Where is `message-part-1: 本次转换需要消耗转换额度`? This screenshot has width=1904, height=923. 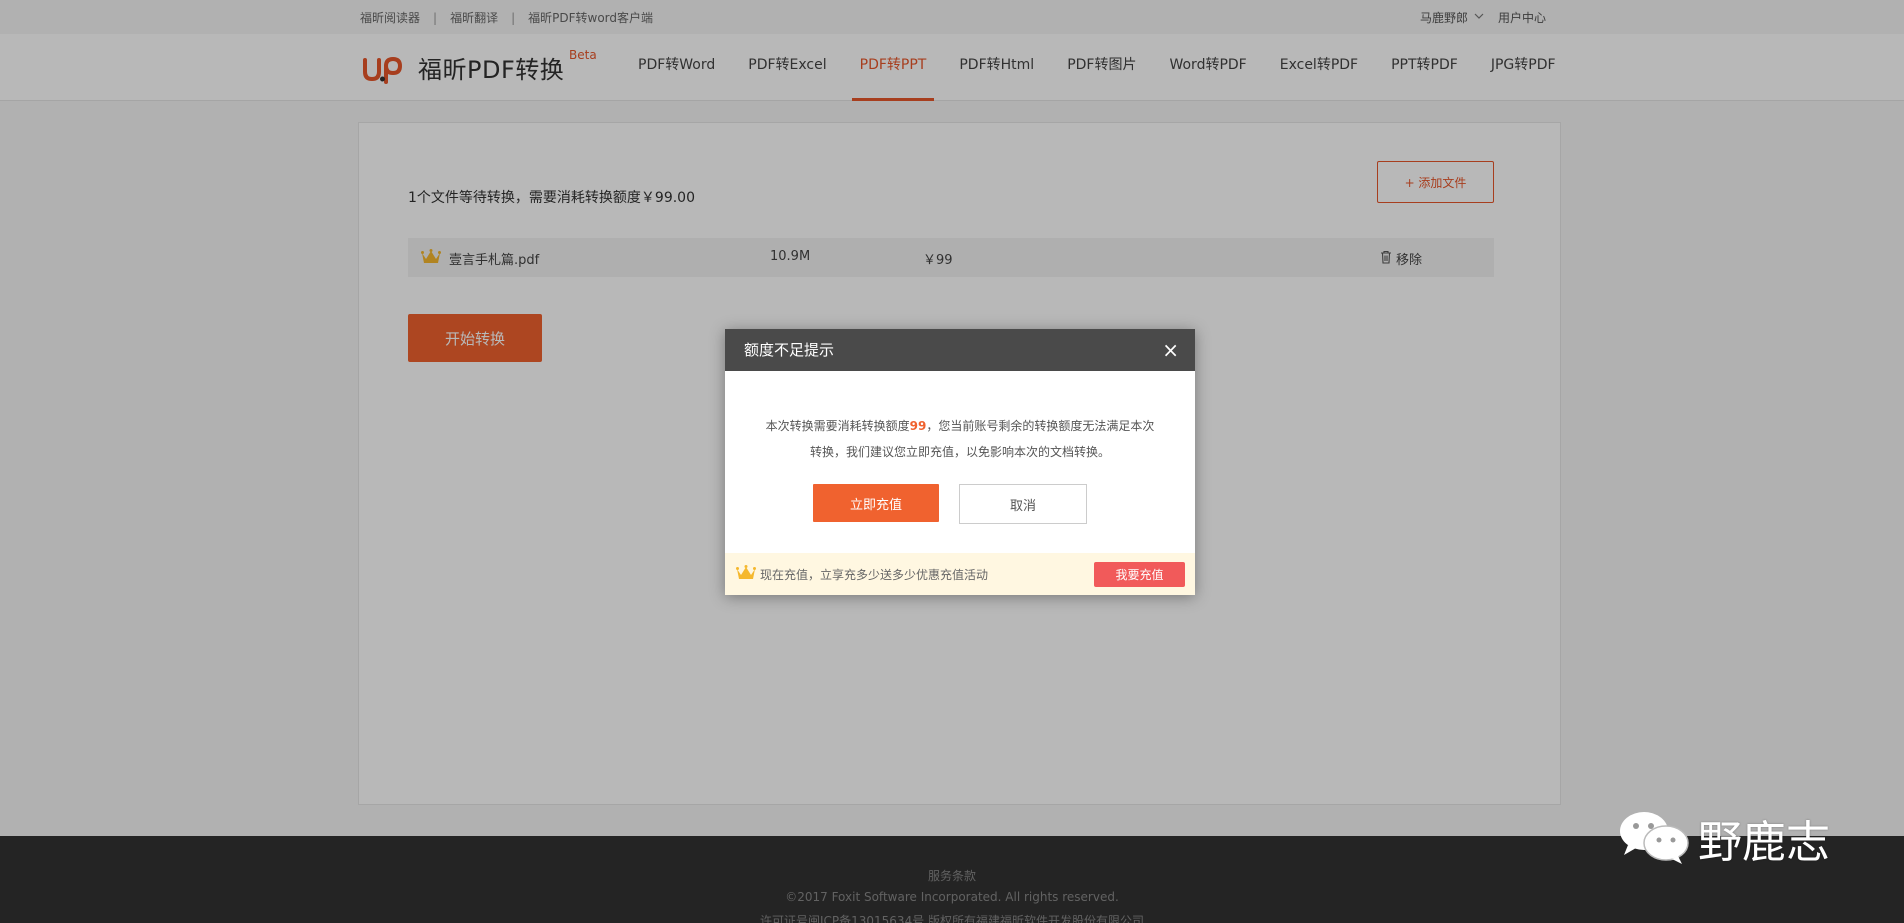 message-part-1: 本次转换需要消耗转换额度 is located at coordinates (837, 426).